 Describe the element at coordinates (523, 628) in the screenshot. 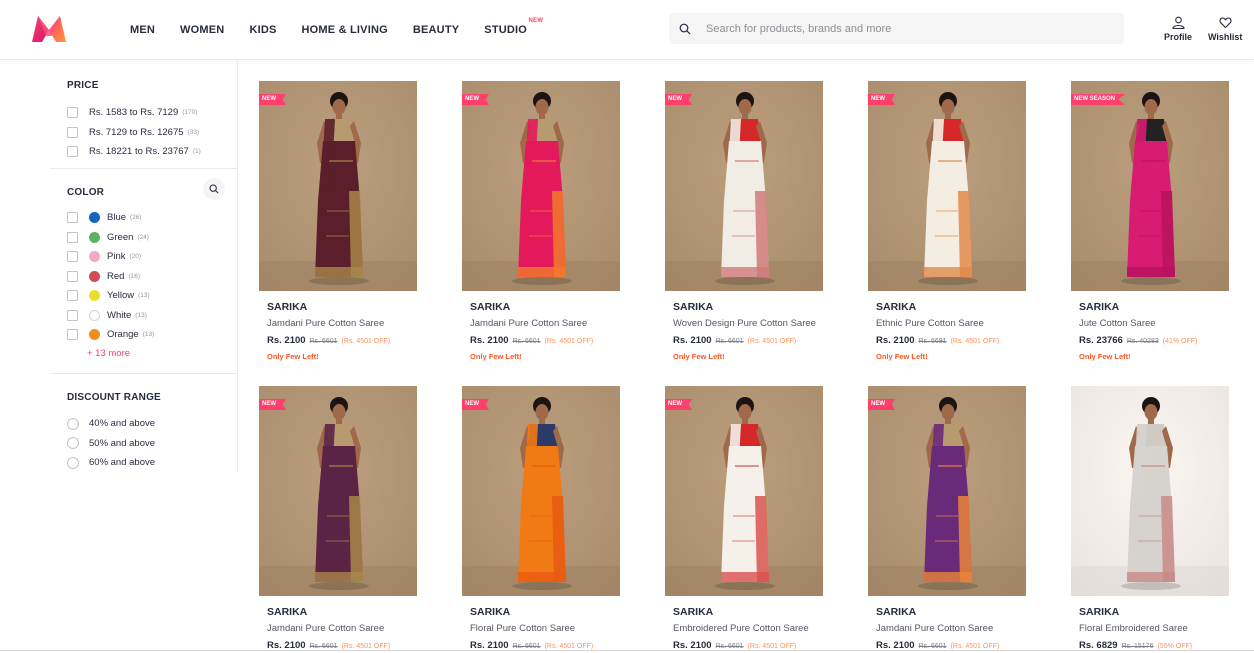

I see `product-name: Floral Pure Cotton Saree` at that location.